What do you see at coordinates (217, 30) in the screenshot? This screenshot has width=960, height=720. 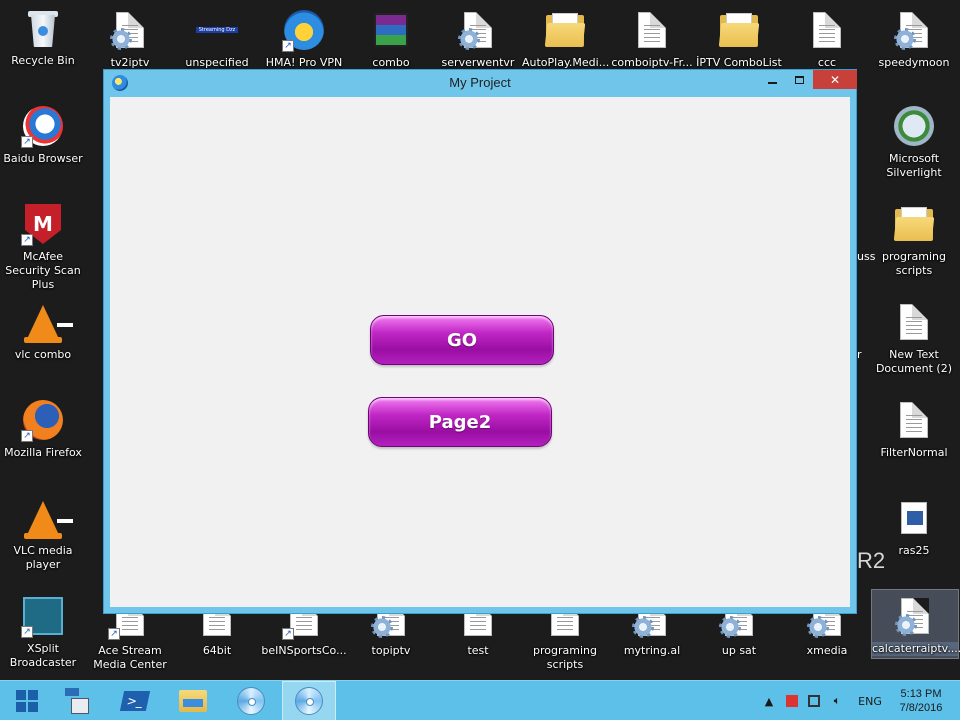 I see `ribbon-text: Streaming Dzz` at bounding box center [217, 30].